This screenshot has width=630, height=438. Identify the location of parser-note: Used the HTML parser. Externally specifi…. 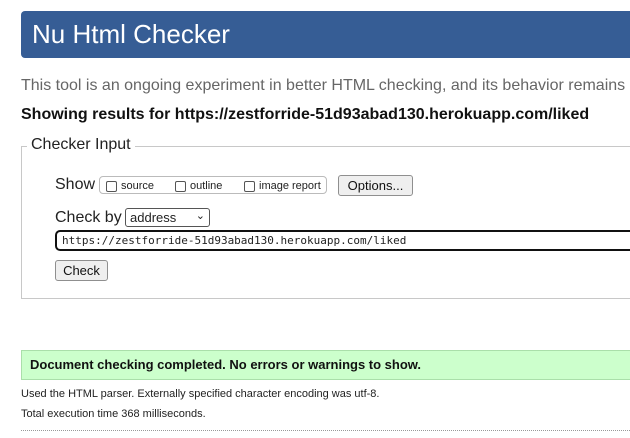
(200, 394).